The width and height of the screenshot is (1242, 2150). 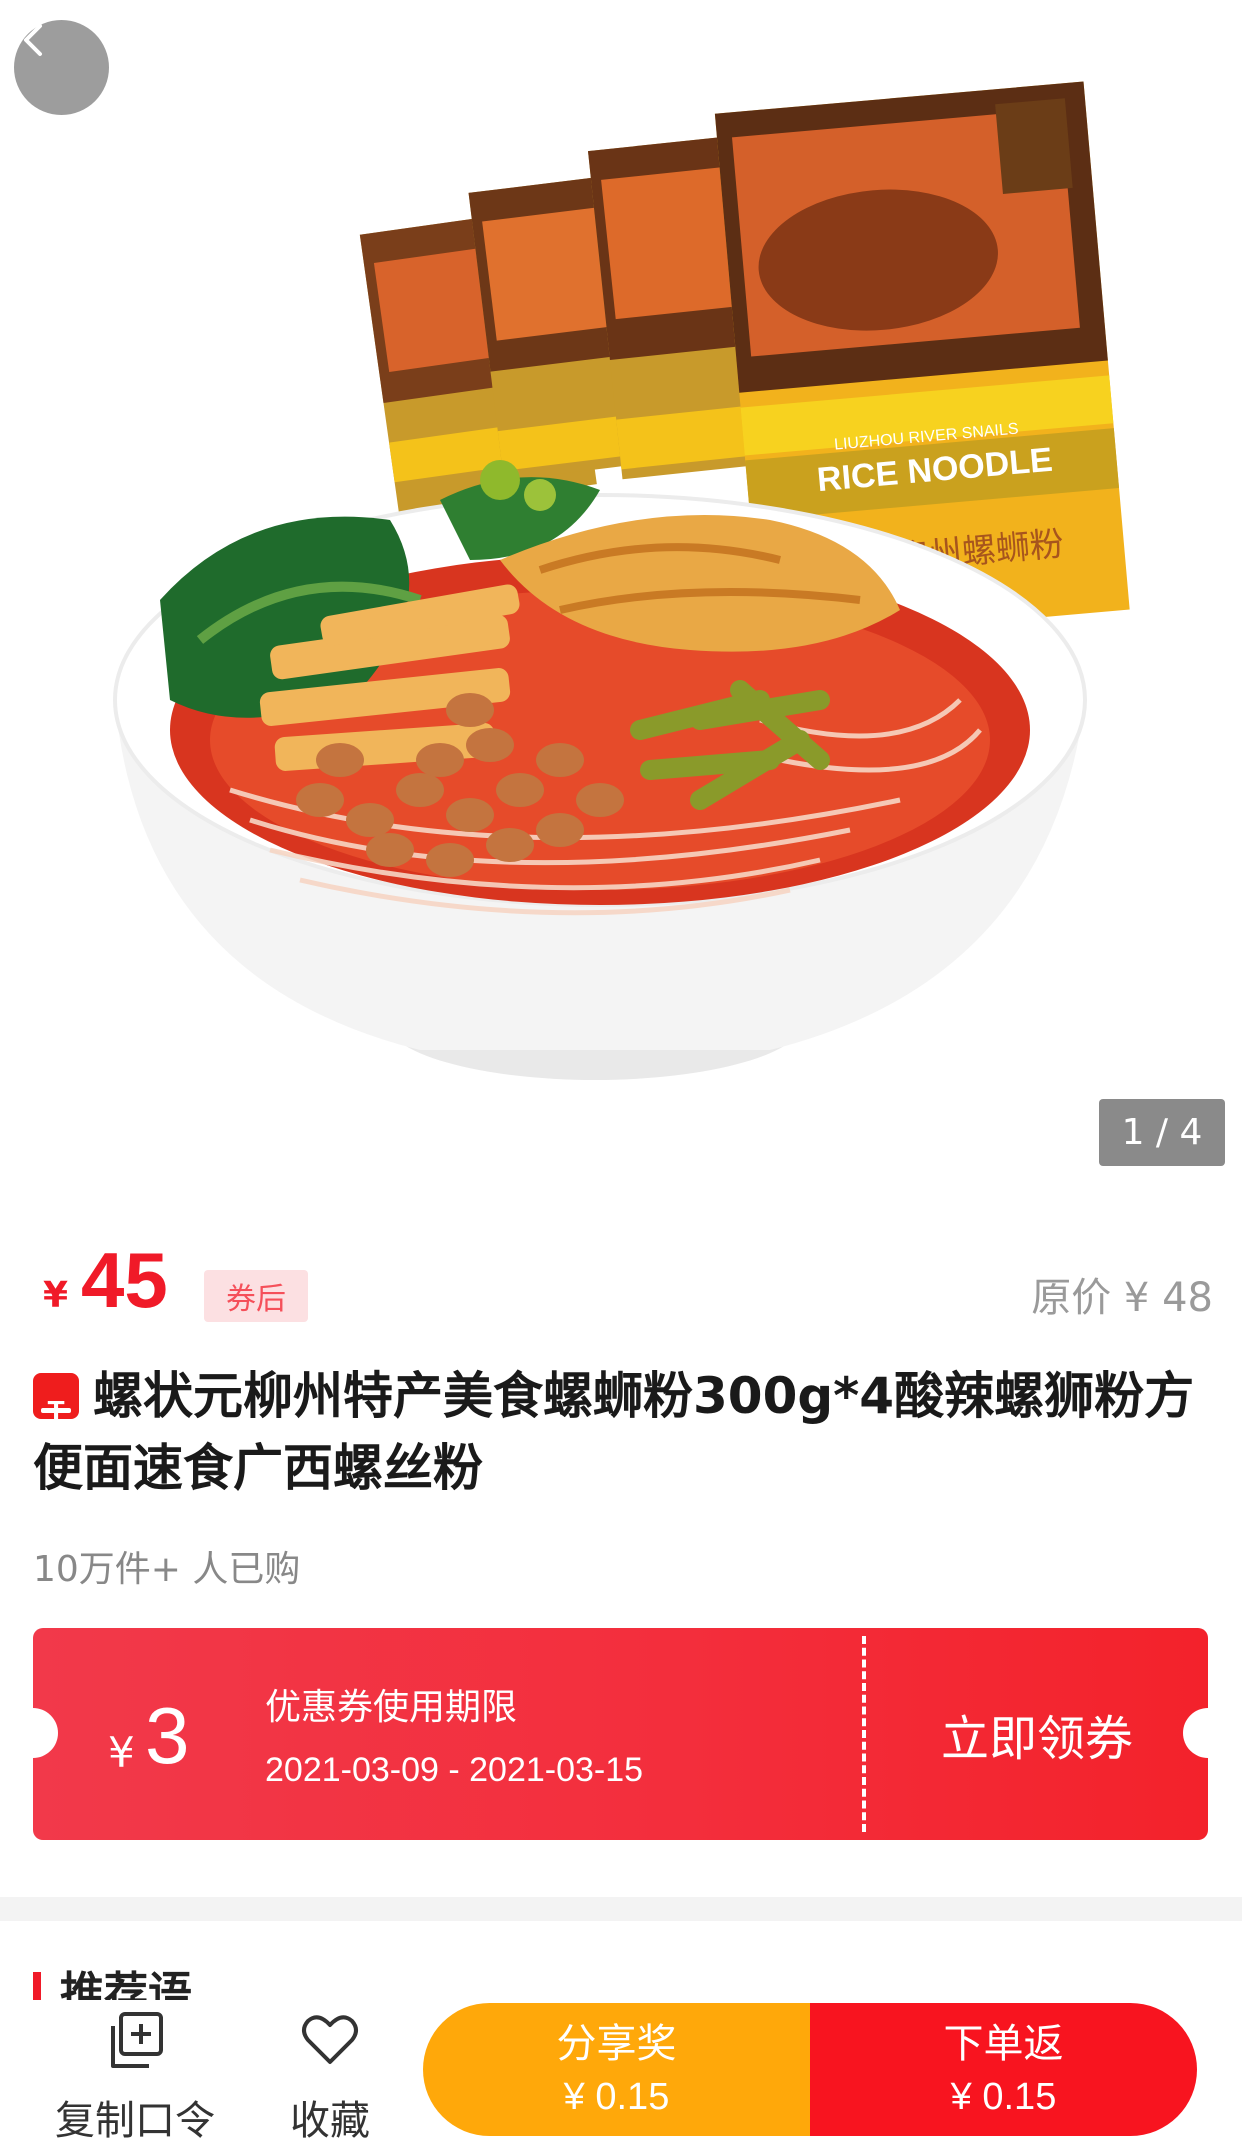 What do you see at coordinates (391, 1707) in the screenshot?
I see `coupon-validity-title: 优惠券使用期限` at bounding box center [391, 1707].